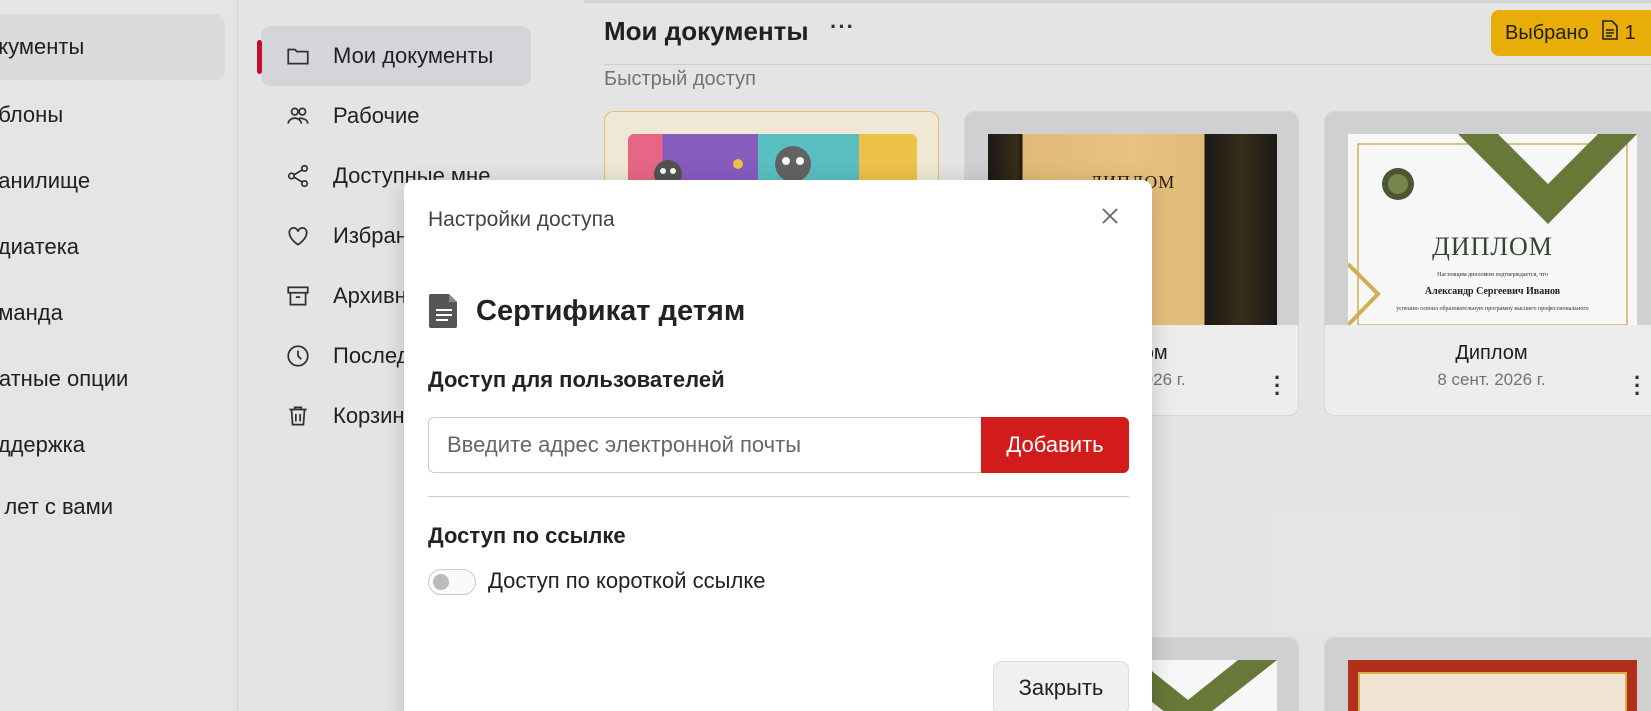  Describe the element at coordinates (527, 535) in the screenshot. I see `link-access-heading: Доступ по ссылке` at that location.